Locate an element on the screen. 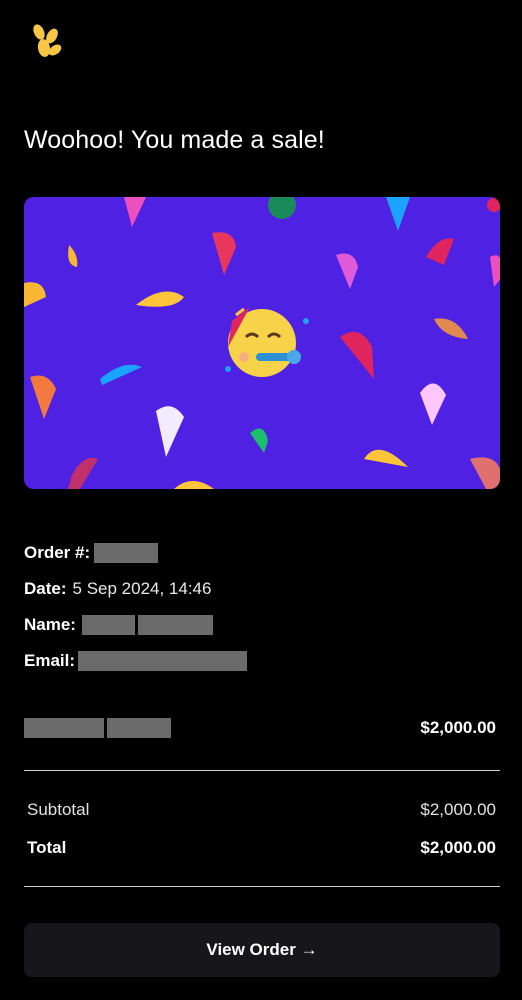  view-order-button: View Order → is located at coordinates (262, 950).